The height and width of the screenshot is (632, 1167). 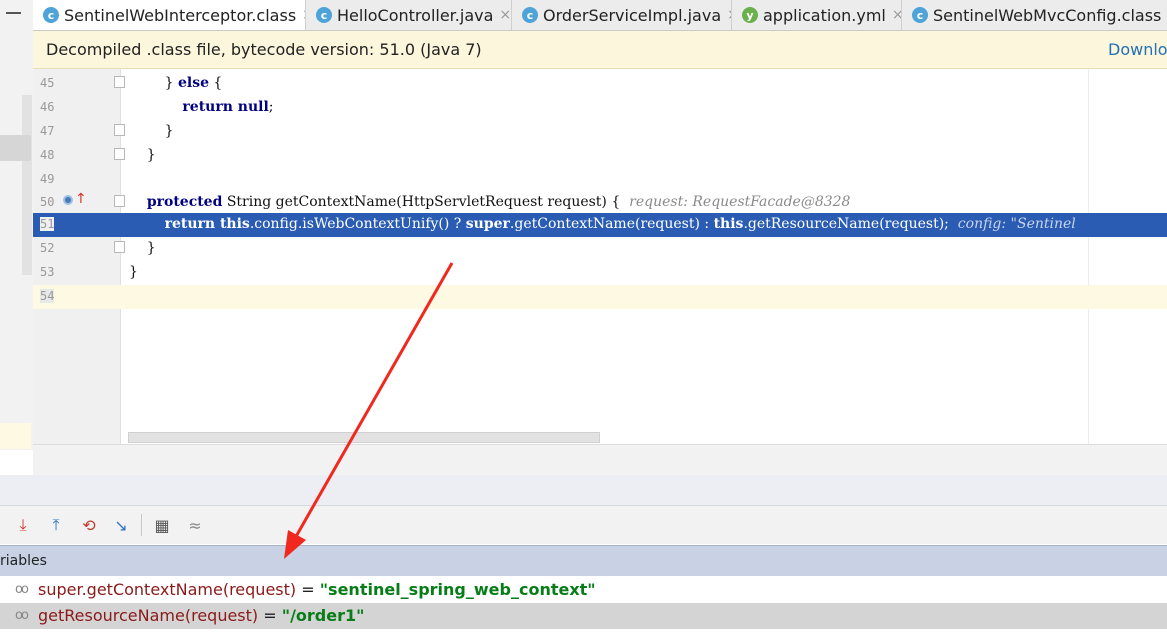 What do you see at coordinates (15, 148) in the screenshot?
I see `strip-marker` at bounding box center [15, 148].